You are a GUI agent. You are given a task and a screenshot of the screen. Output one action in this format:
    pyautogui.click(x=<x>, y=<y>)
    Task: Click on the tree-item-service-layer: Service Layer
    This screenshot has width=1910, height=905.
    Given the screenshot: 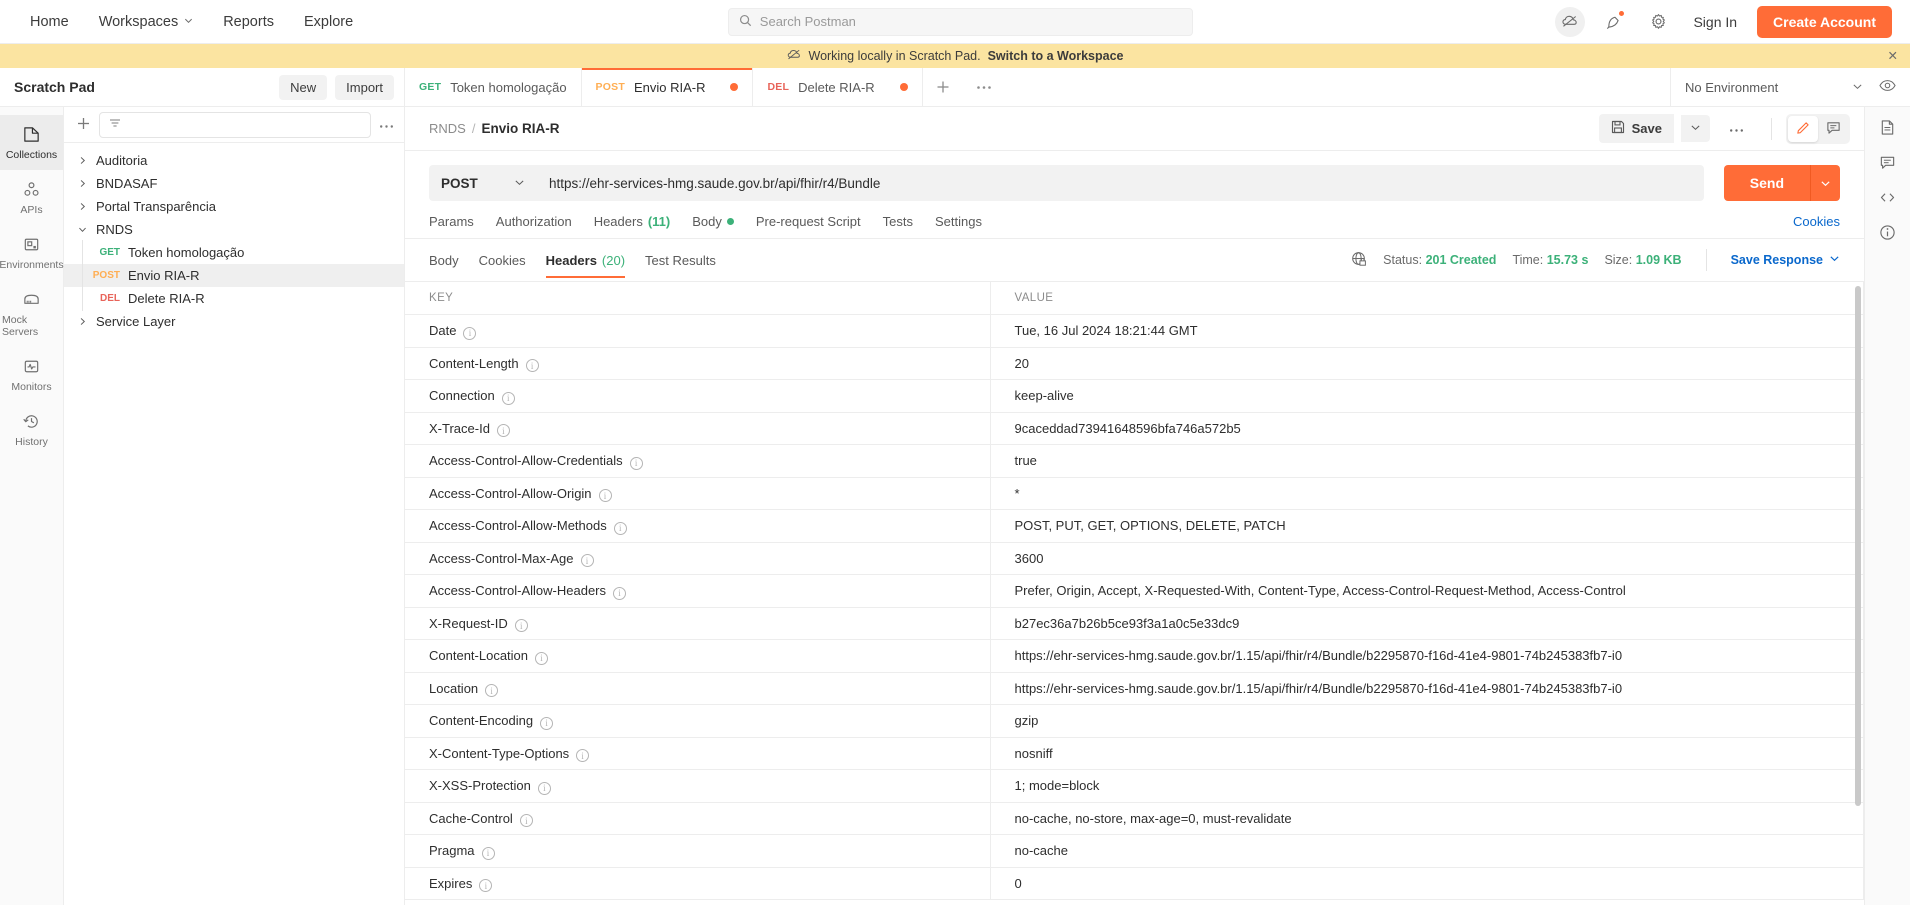 What is the action you would take?
    pyautogui.click(x=234, y=321)
    